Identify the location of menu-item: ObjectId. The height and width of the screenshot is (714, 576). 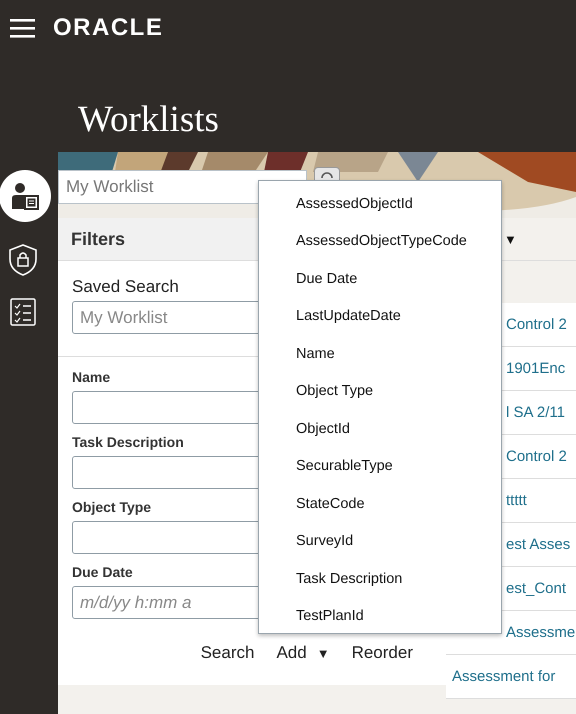
(380, 429).